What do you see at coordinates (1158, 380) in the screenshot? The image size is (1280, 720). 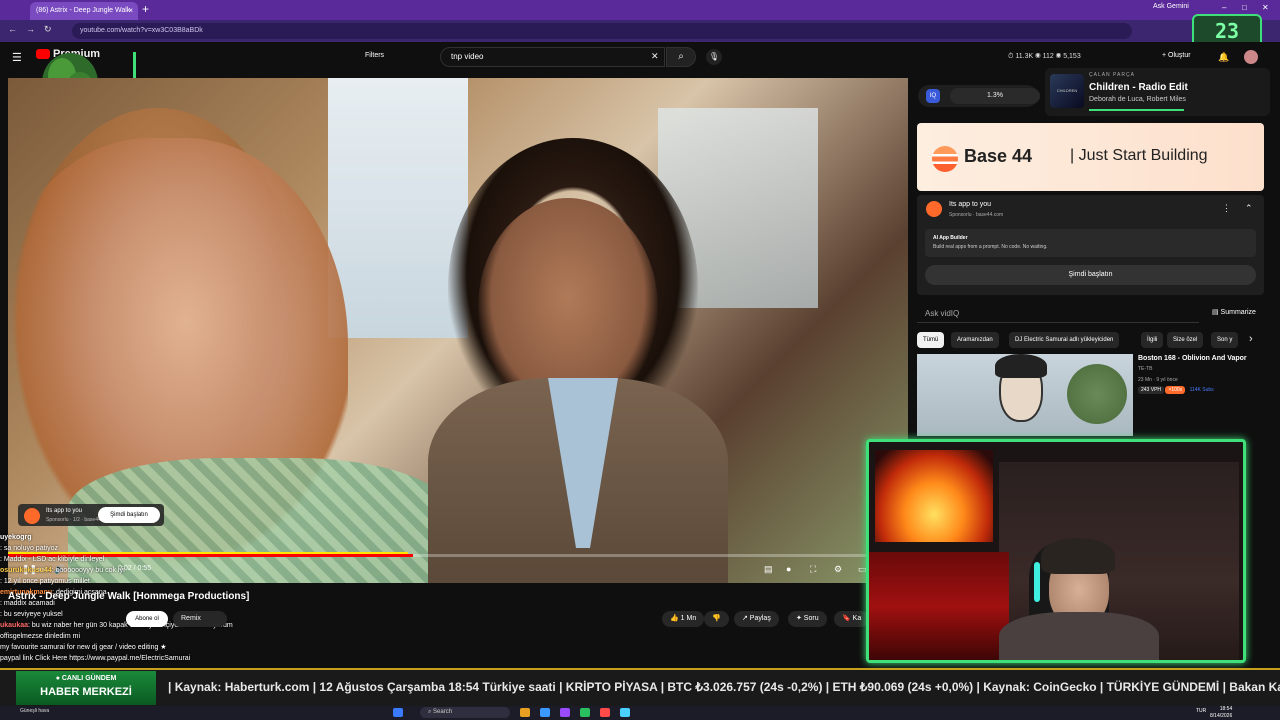 I see `related-meta: 23 Mn · 9 yıl önce` at bounding box center [1158, 380].